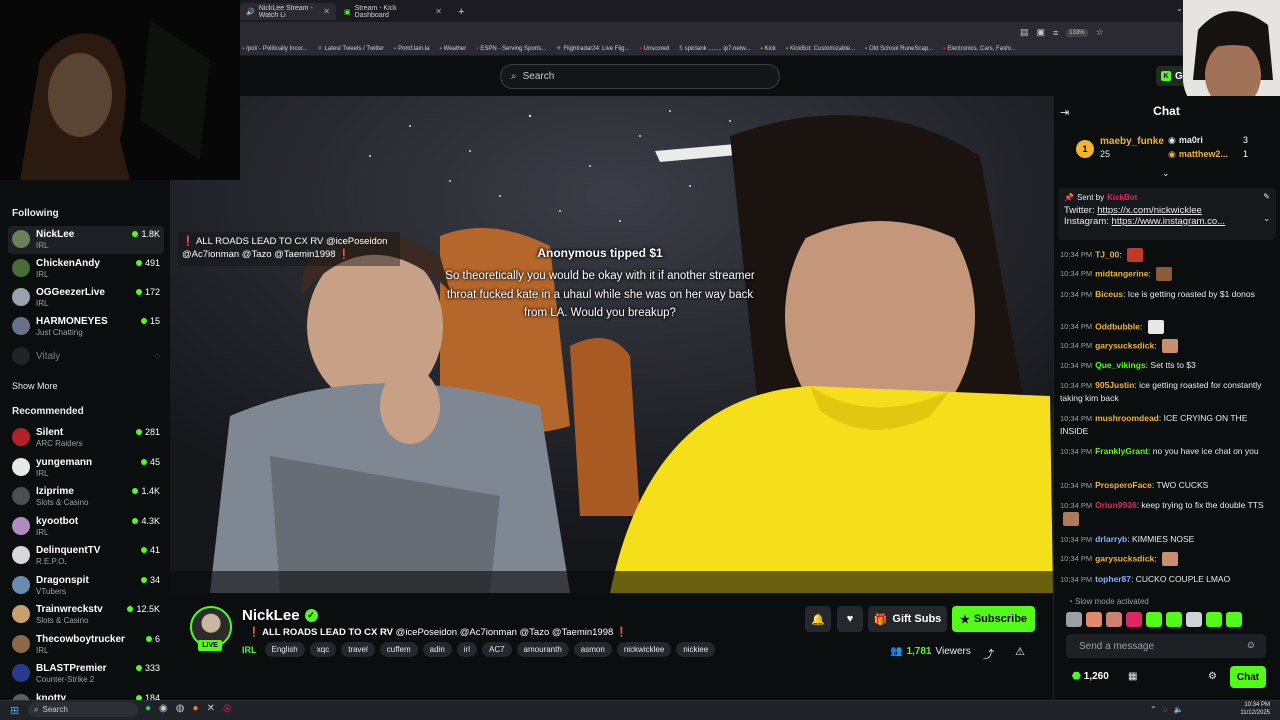 The height and width of the screenshot is (720, 1280). What do you see at coordinates (1107, 254) in the screenshot?
I see `message-username: TJ_00` at bounding box center [1107, 254].